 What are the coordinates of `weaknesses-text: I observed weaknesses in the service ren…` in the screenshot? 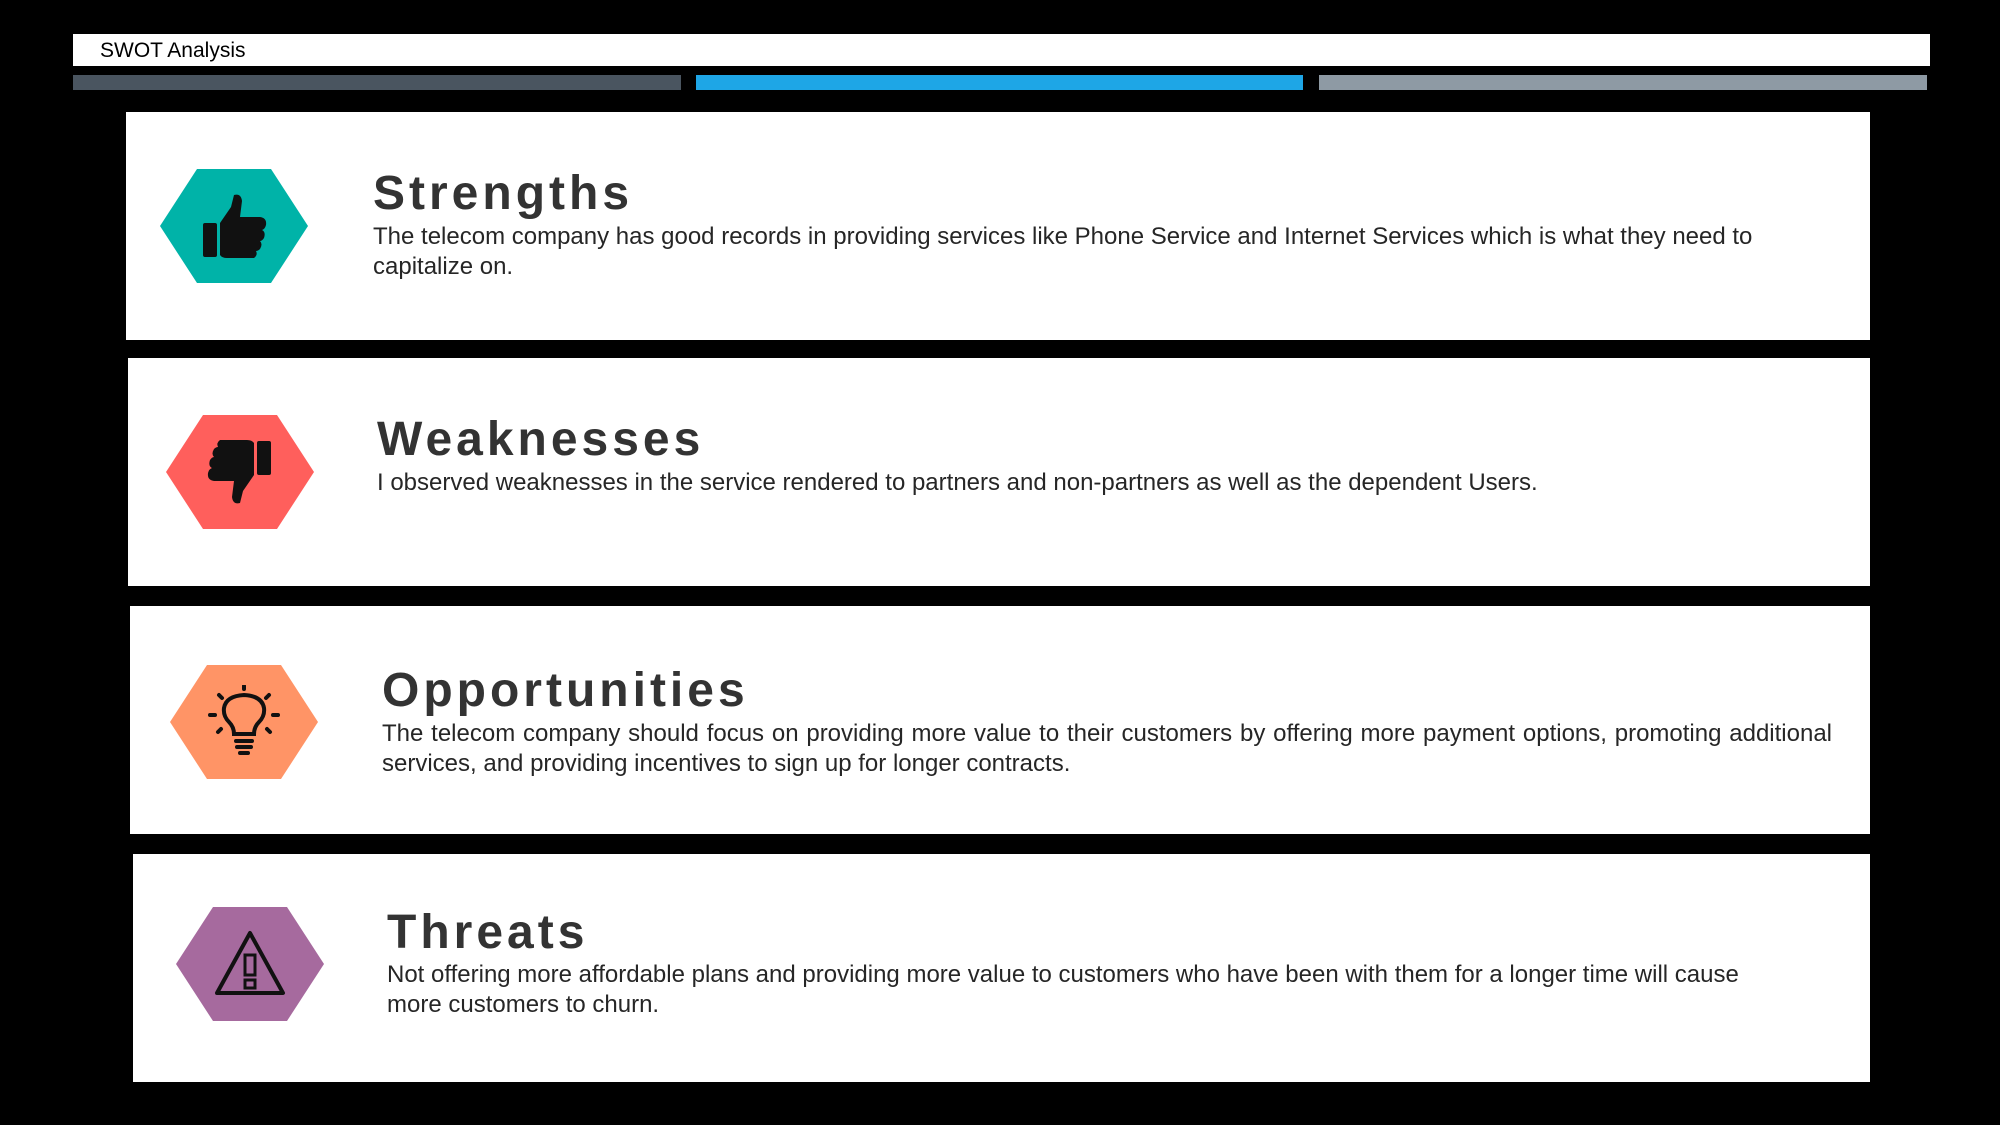 It's located at (957, 482).